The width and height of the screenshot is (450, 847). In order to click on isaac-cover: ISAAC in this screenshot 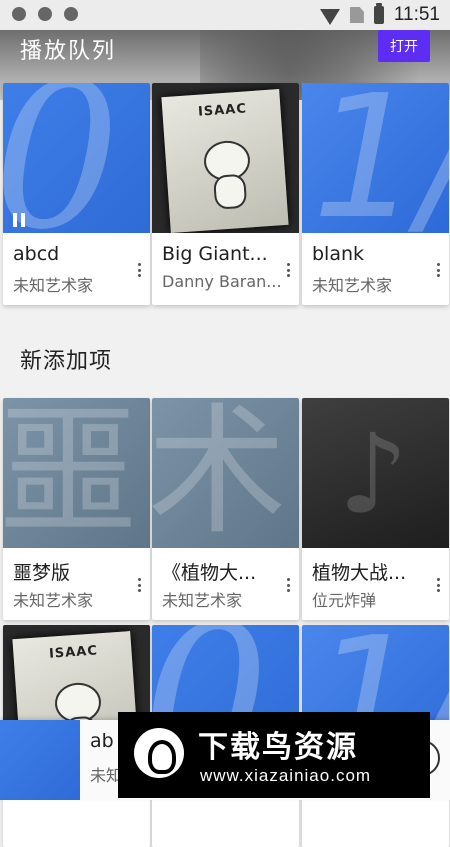, I will do `click(225, 161)`.